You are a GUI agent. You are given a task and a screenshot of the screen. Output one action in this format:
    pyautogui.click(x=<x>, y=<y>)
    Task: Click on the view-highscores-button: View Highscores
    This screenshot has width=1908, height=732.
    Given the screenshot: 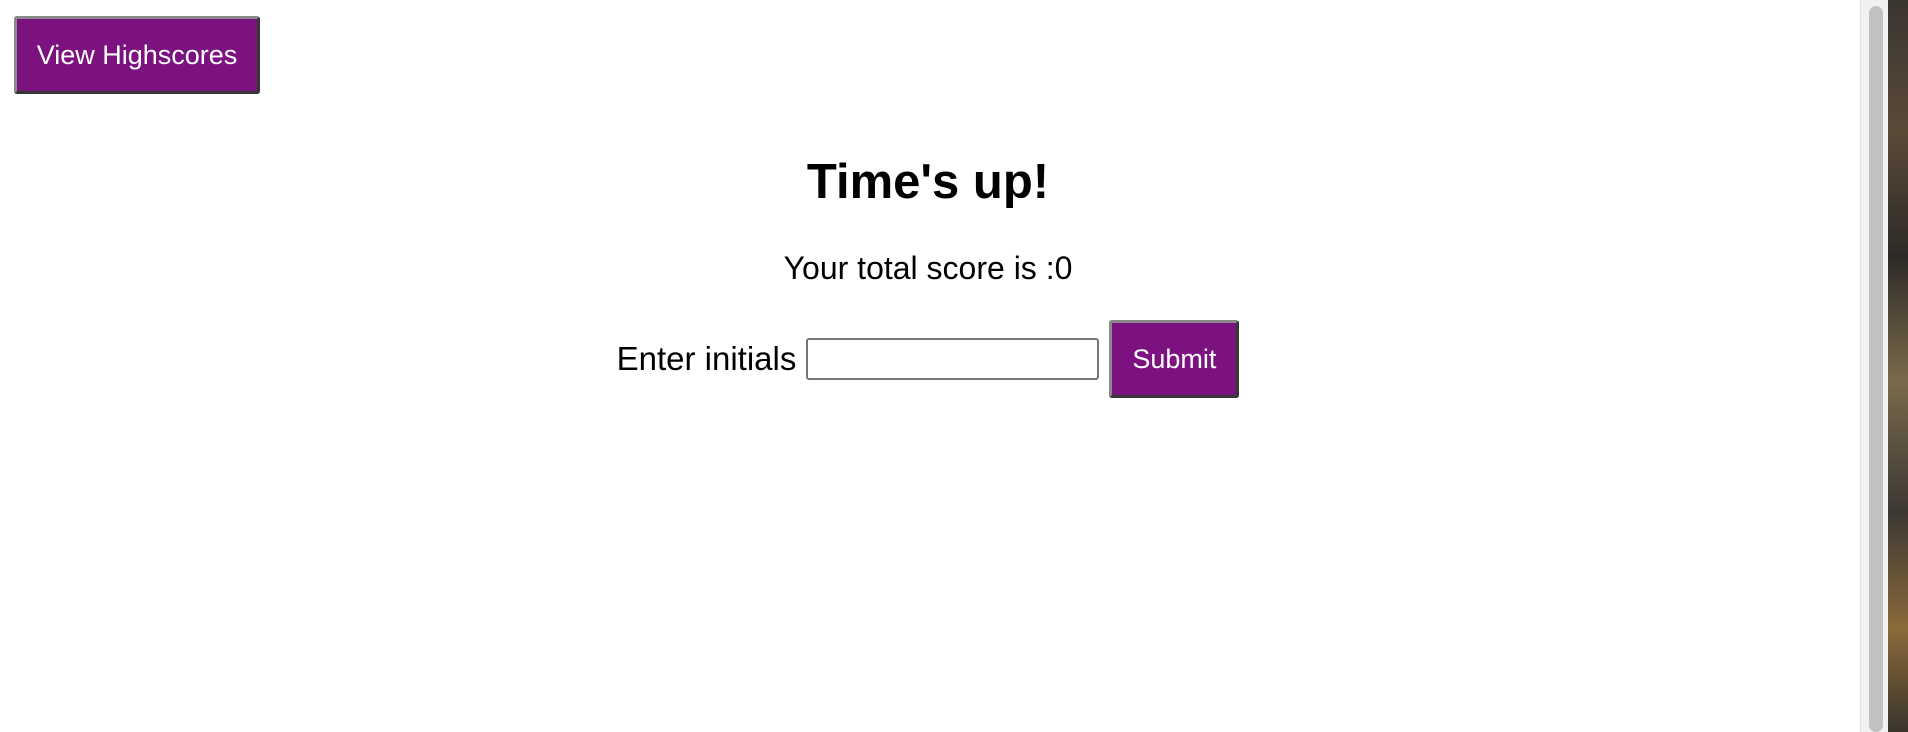 What is the action you would take?
    pyautogui.click(x=137, y=55)
    